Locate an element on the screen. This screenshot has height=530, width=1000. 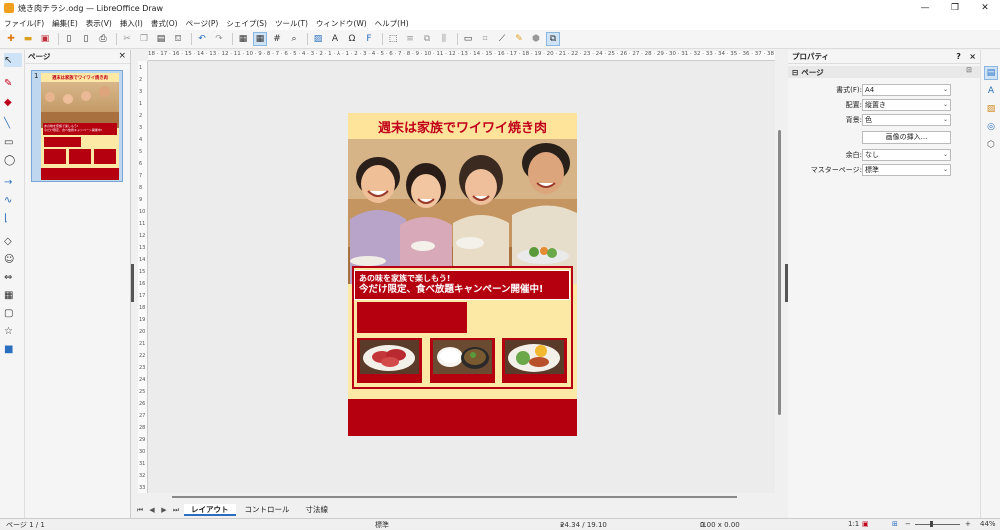
block-arrows-icon: ⇔ is located at coordinates (13, 277).